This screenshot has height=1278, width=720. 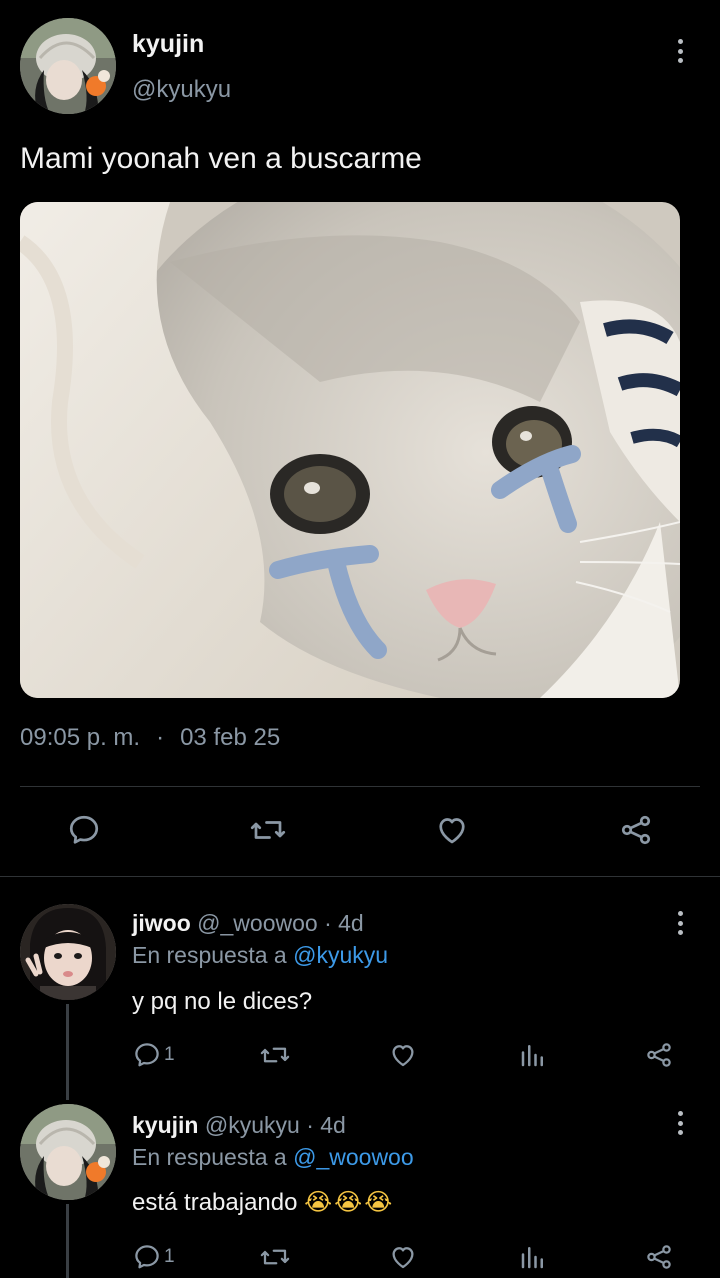 What do you see at coordinates (340, 955) in the screenshot?
I see `reply-context-mention: @kyukyu` at bounding box center [340, 955].